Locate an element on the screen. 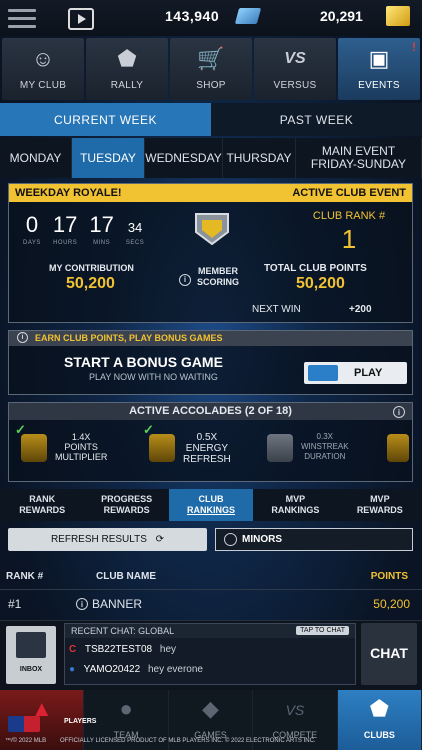 This screenshot has height=750, width=422. refresh-icon: ⟳ is located at coordinates (160, 539).